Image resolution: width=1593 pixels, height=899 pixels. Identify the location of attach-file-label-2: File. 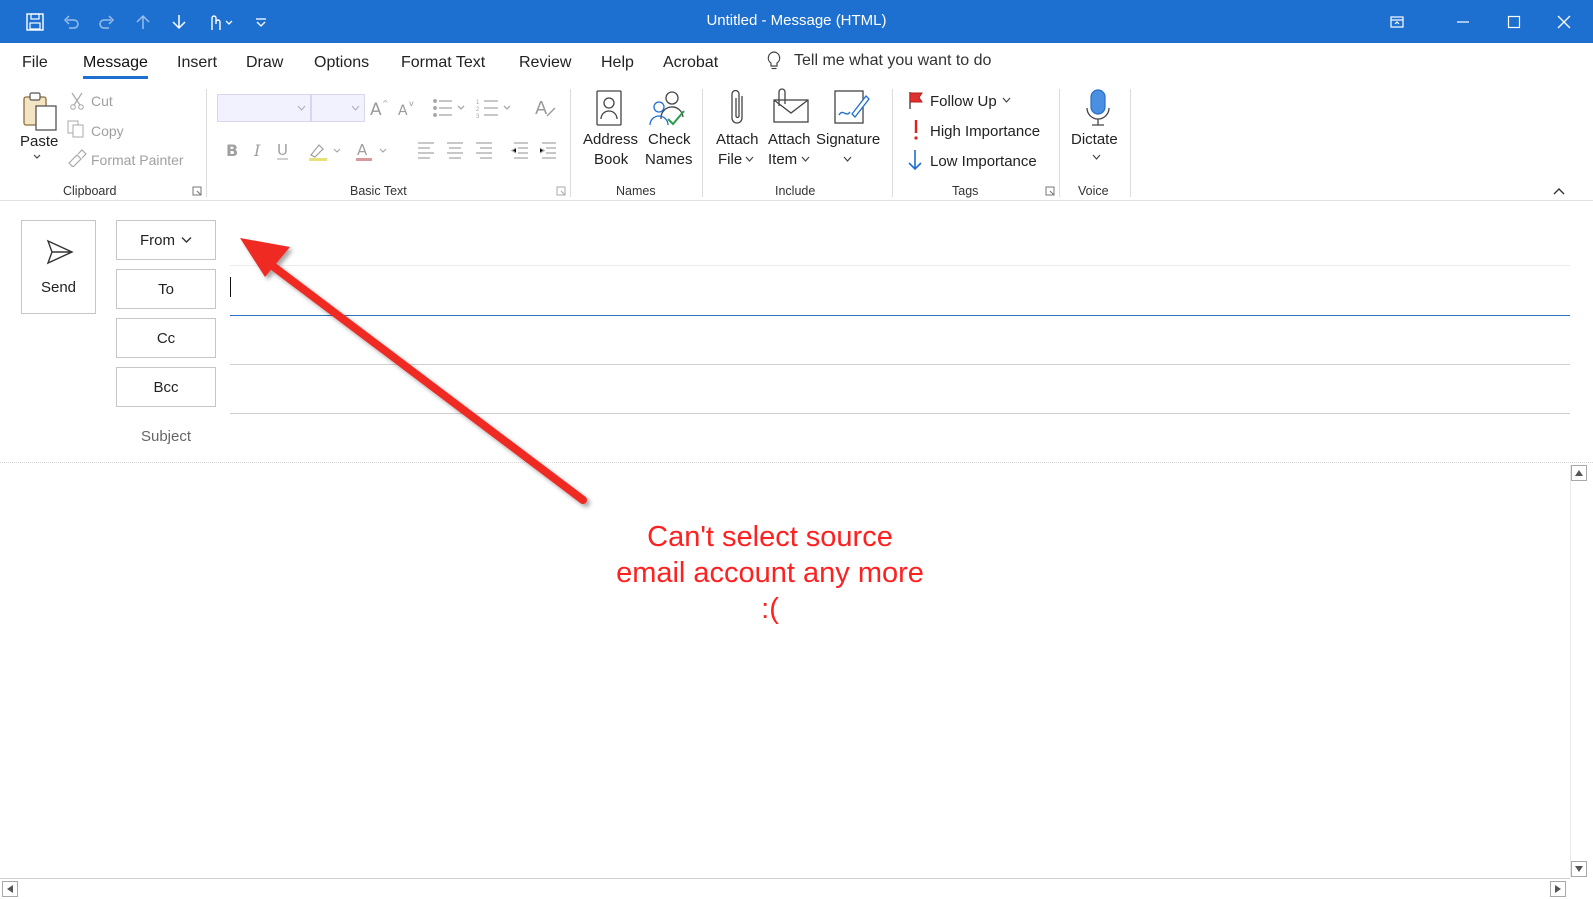
(730, 159).